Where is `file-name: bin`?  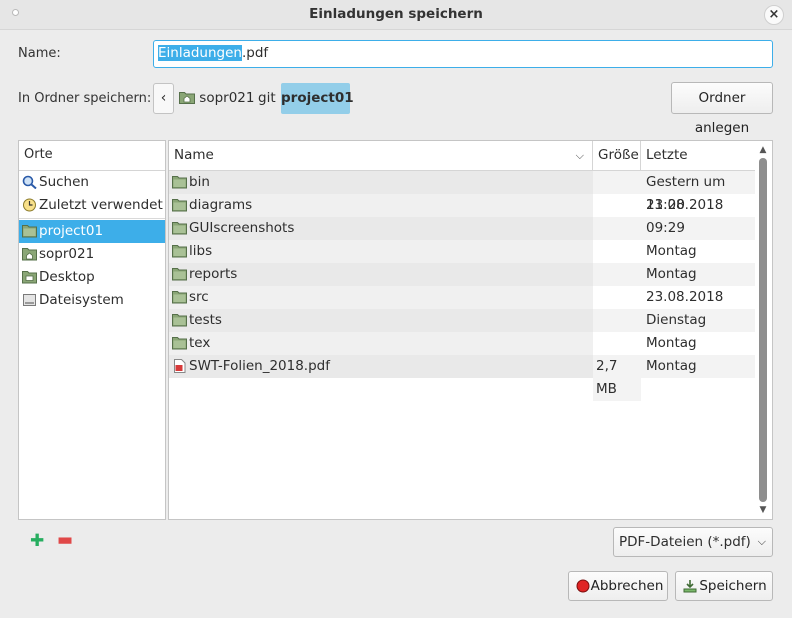
file-name: bin is located at coordinates (199, 182).